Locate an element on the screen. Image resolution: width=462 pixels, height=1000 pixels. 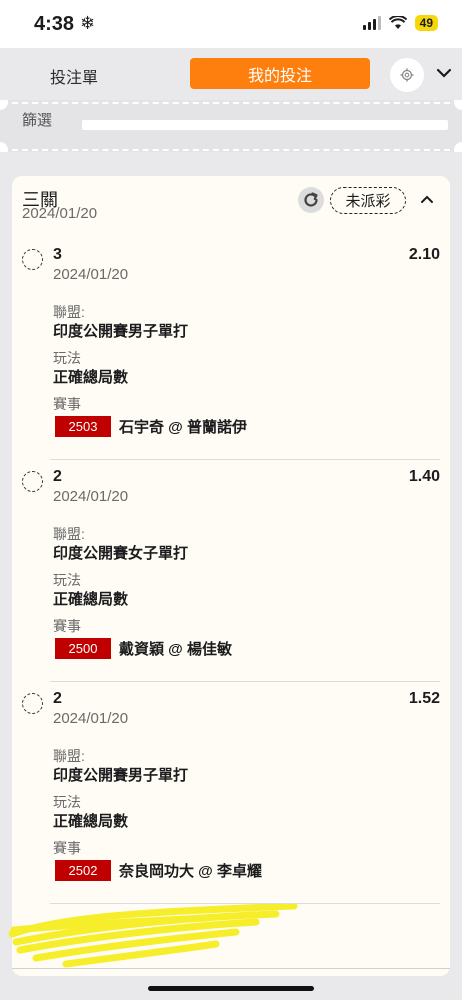
leg-odds: 2.10 is located at coordinates (424, 254).